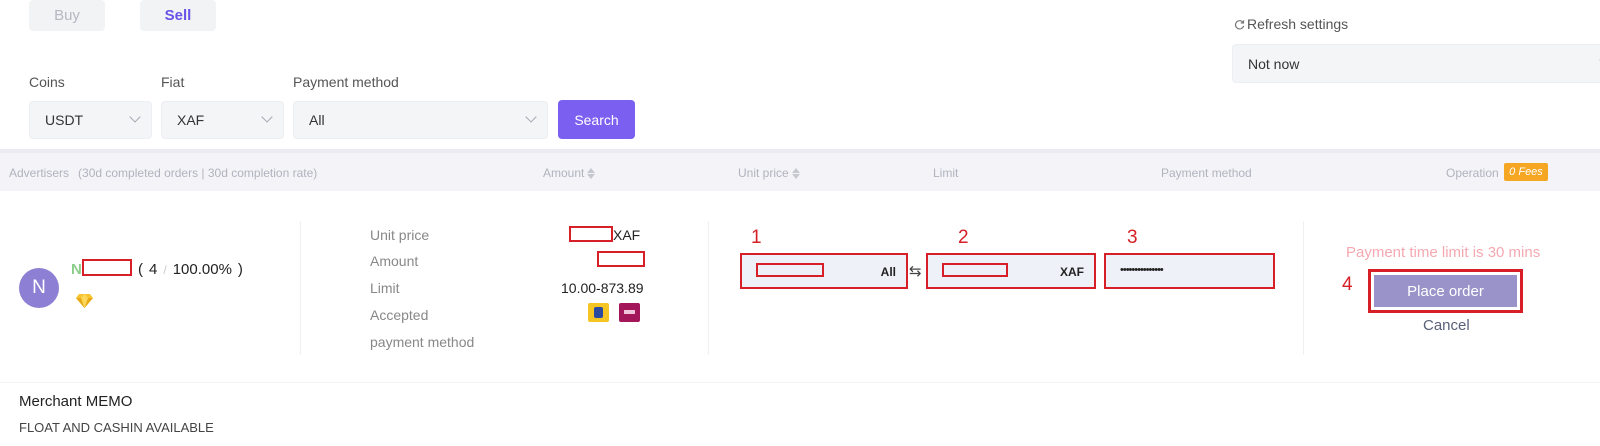 The height and width of the screenshot is (446, 1600). Describe the element at coordinates (1446, 325) in the screenshot. I see `cancel-link: Cancel` at that location.